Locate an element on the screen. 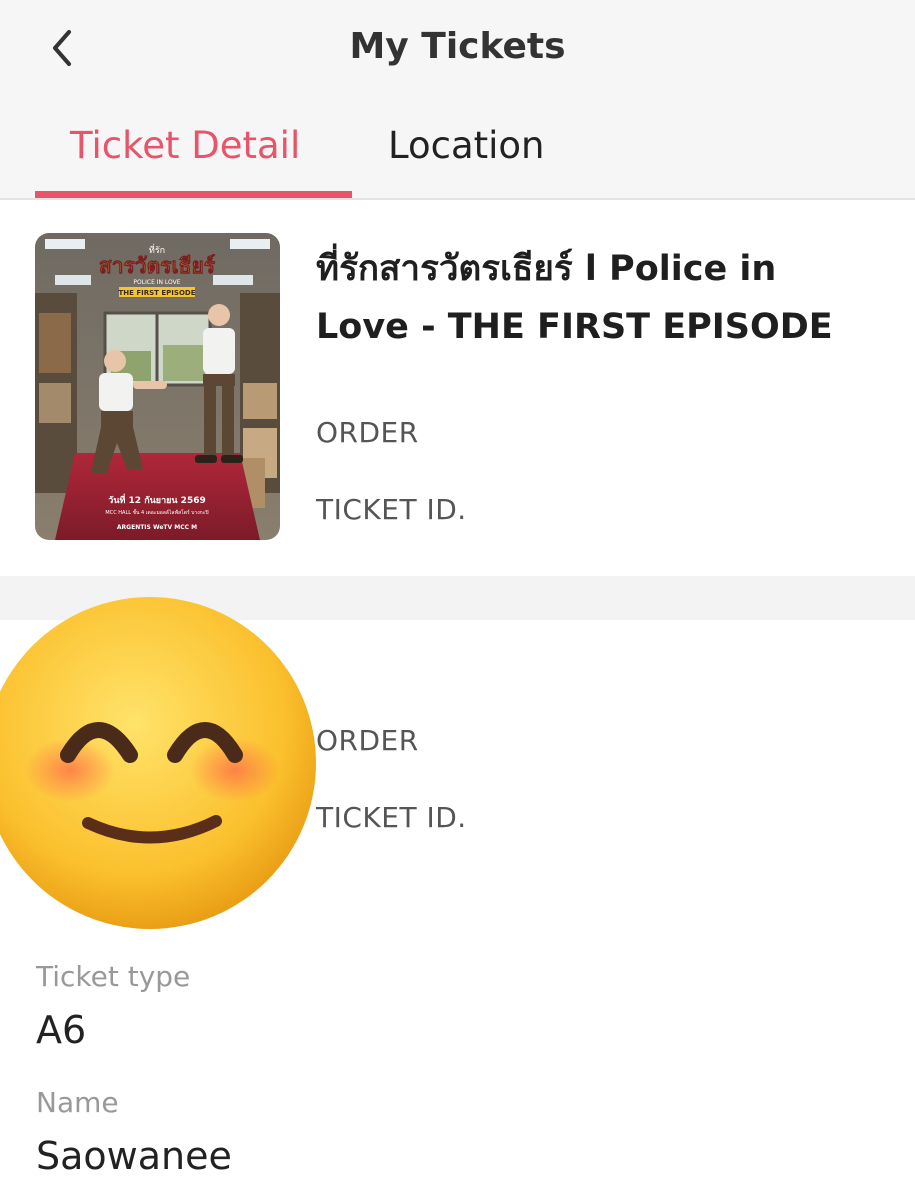 This screenshot has width=915, height=1200. poster-subtitle: POLICE IN LOVE is located at coordinates (156, 282).